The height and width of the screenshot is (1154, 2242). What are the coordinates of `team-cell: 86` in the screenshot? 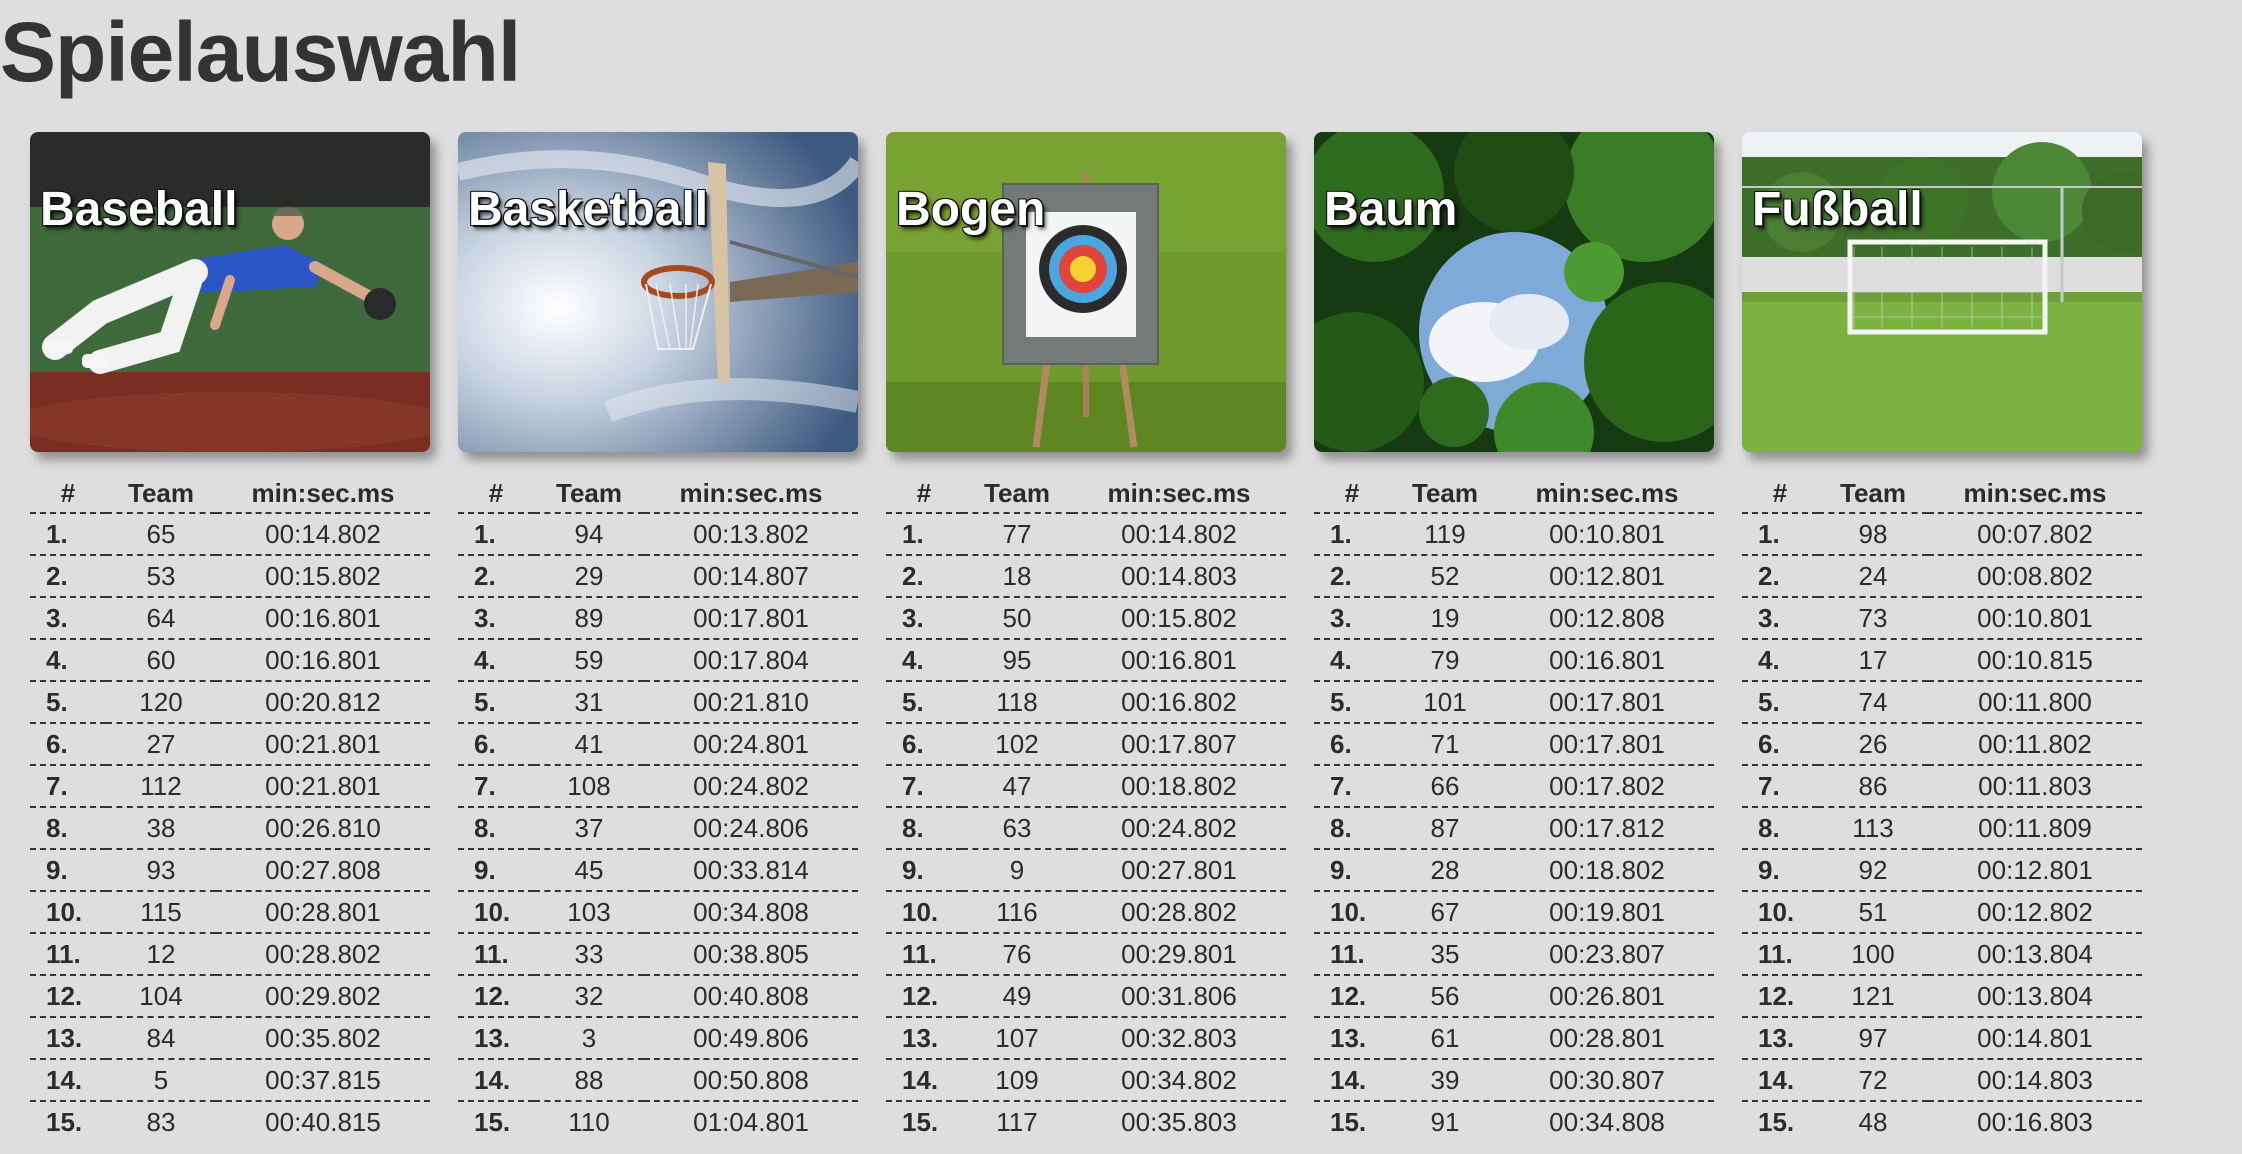 It's located at (1873, 786).